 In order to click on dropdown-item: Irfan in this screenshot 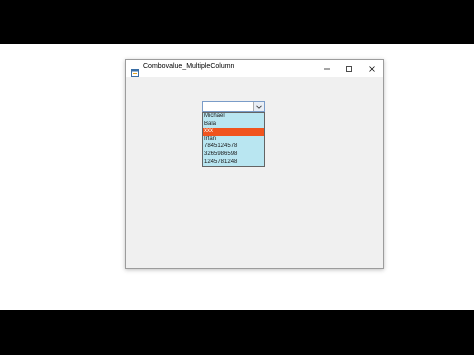, I will do `click(233, 140)`.